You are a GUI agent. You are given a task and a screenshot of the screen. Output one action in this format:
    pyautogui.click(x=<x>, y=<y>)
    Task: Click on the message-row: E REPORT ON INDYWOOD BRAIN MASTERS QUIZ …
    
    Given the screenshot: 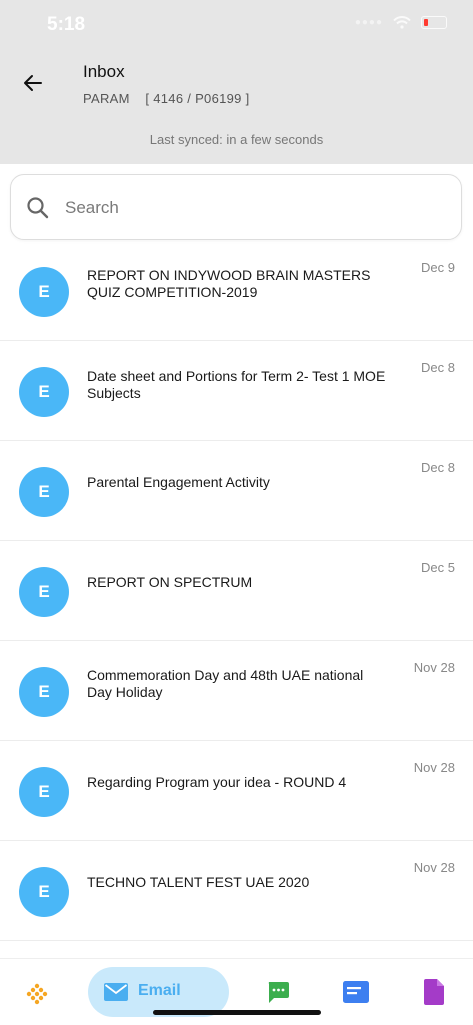 What is the action you would take?
    pyautogui.click(x=236, y=291)
    